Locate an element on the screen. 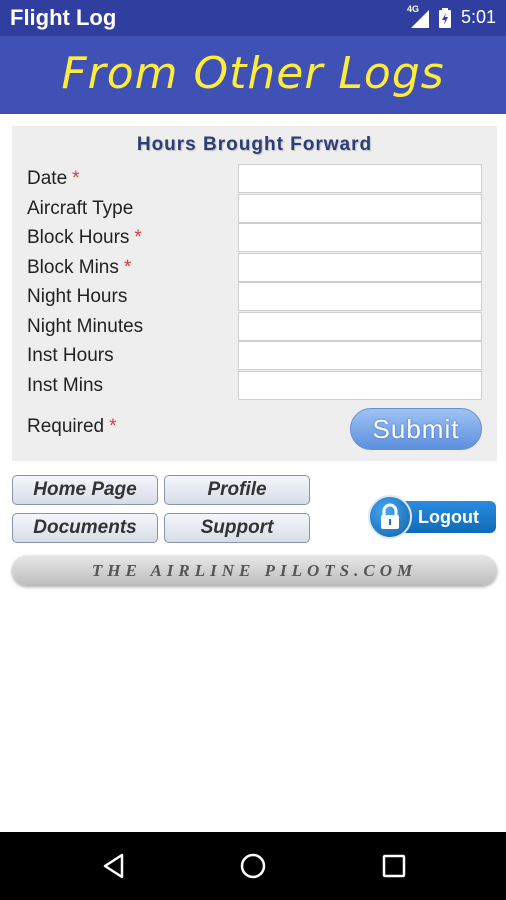  documents-button: Documents is located at coordinates (85, 528).